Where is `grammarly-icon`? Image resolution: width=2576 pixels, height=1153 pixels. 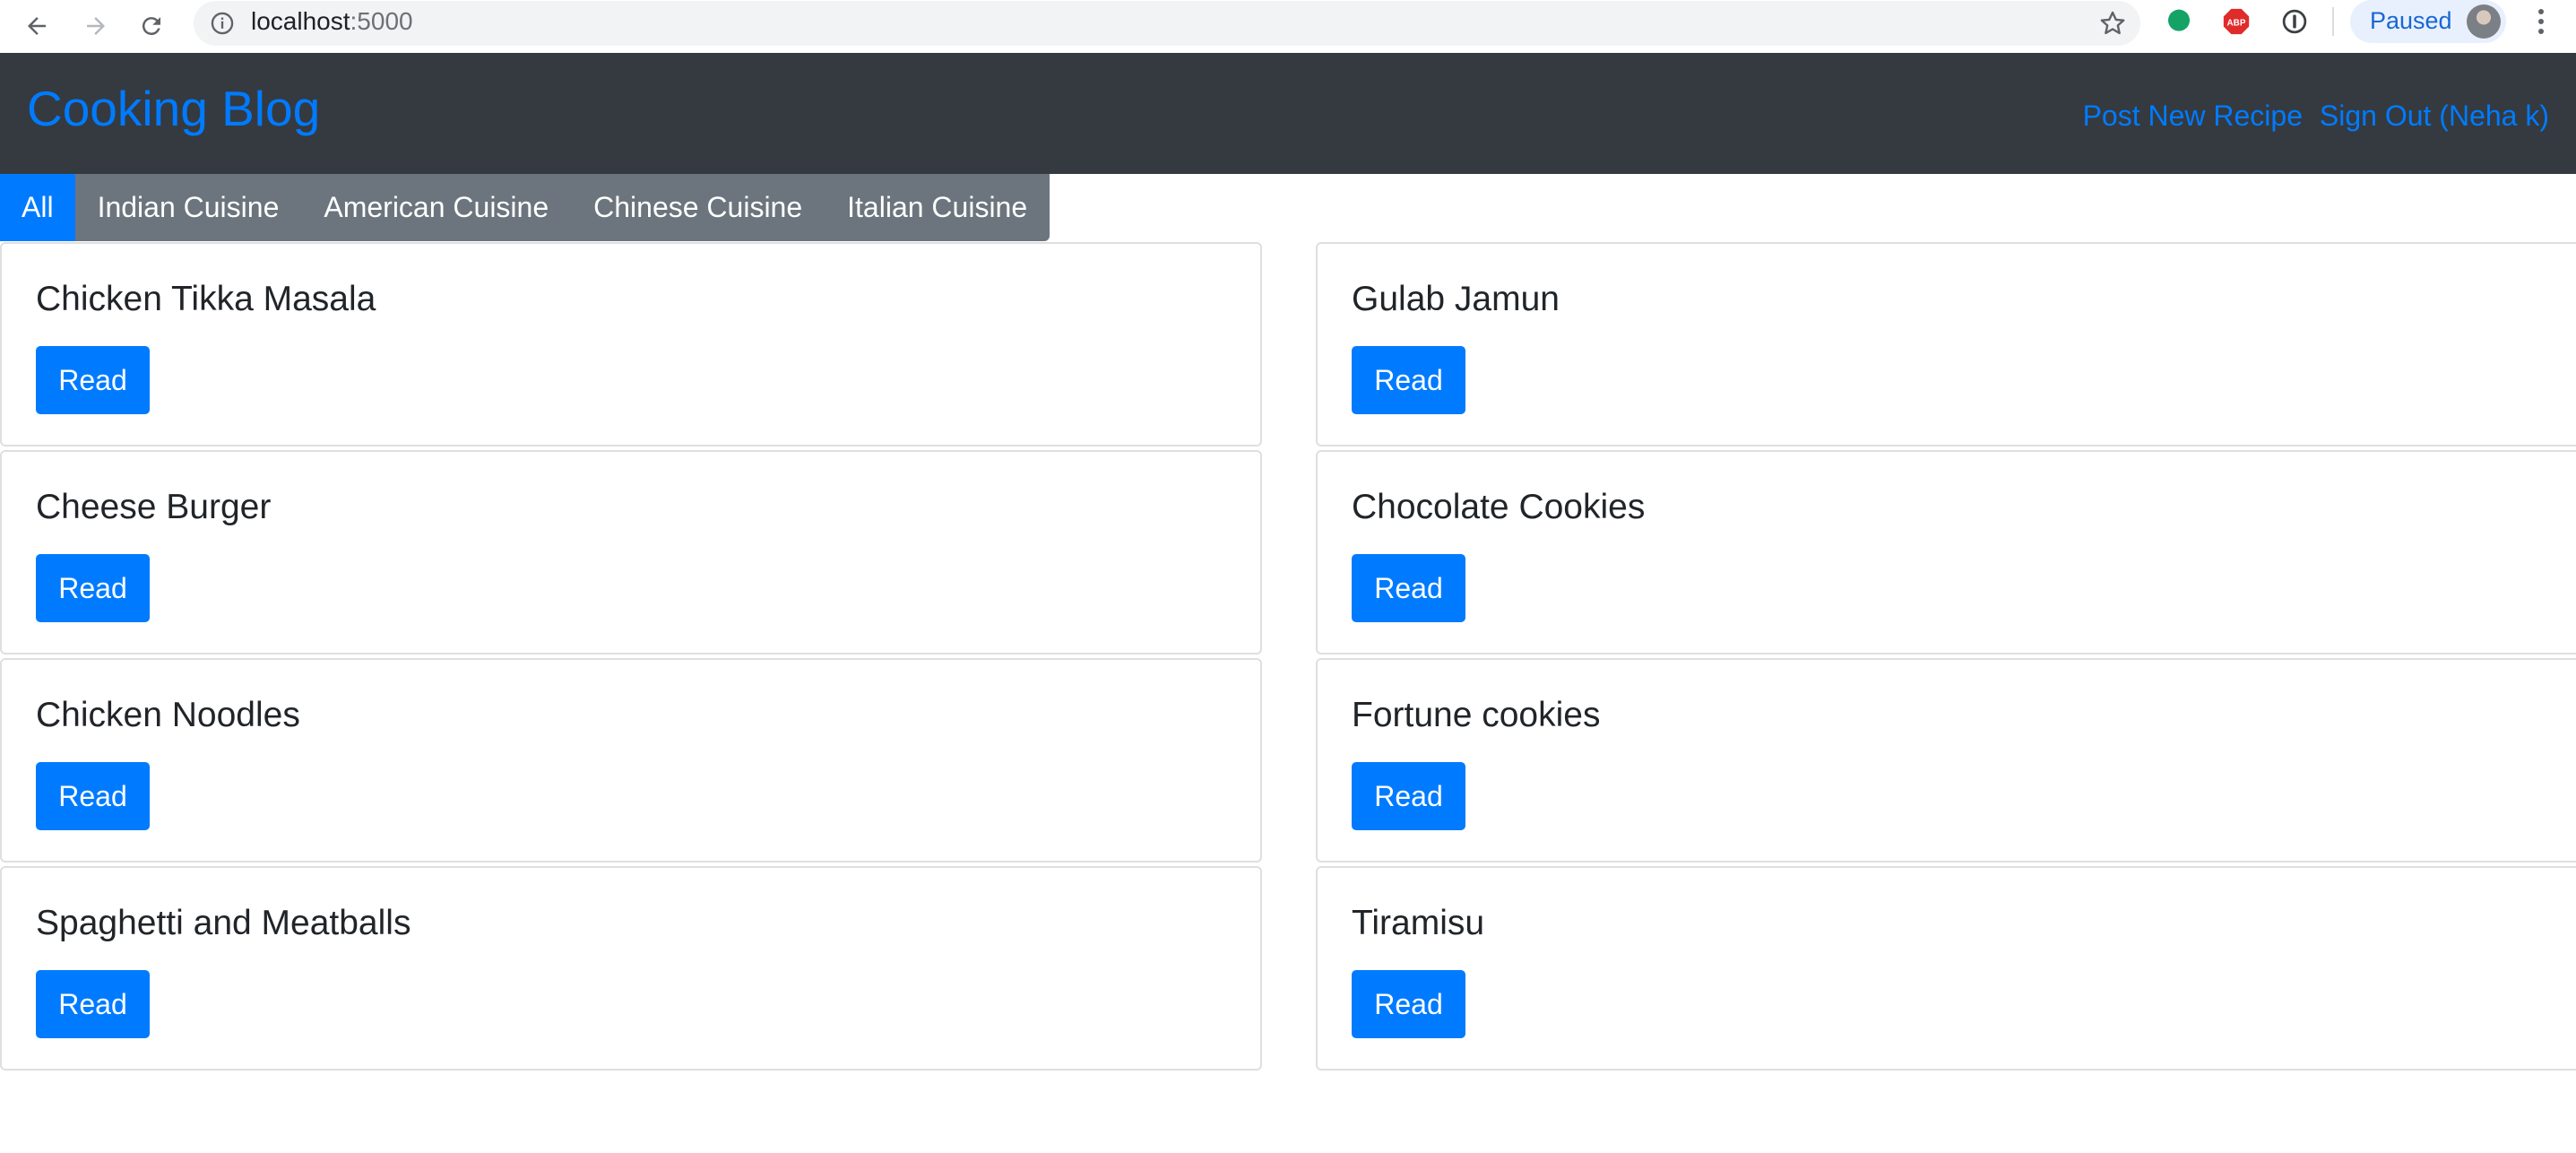
grammarly-icon is located at coordinates (2179, 21).